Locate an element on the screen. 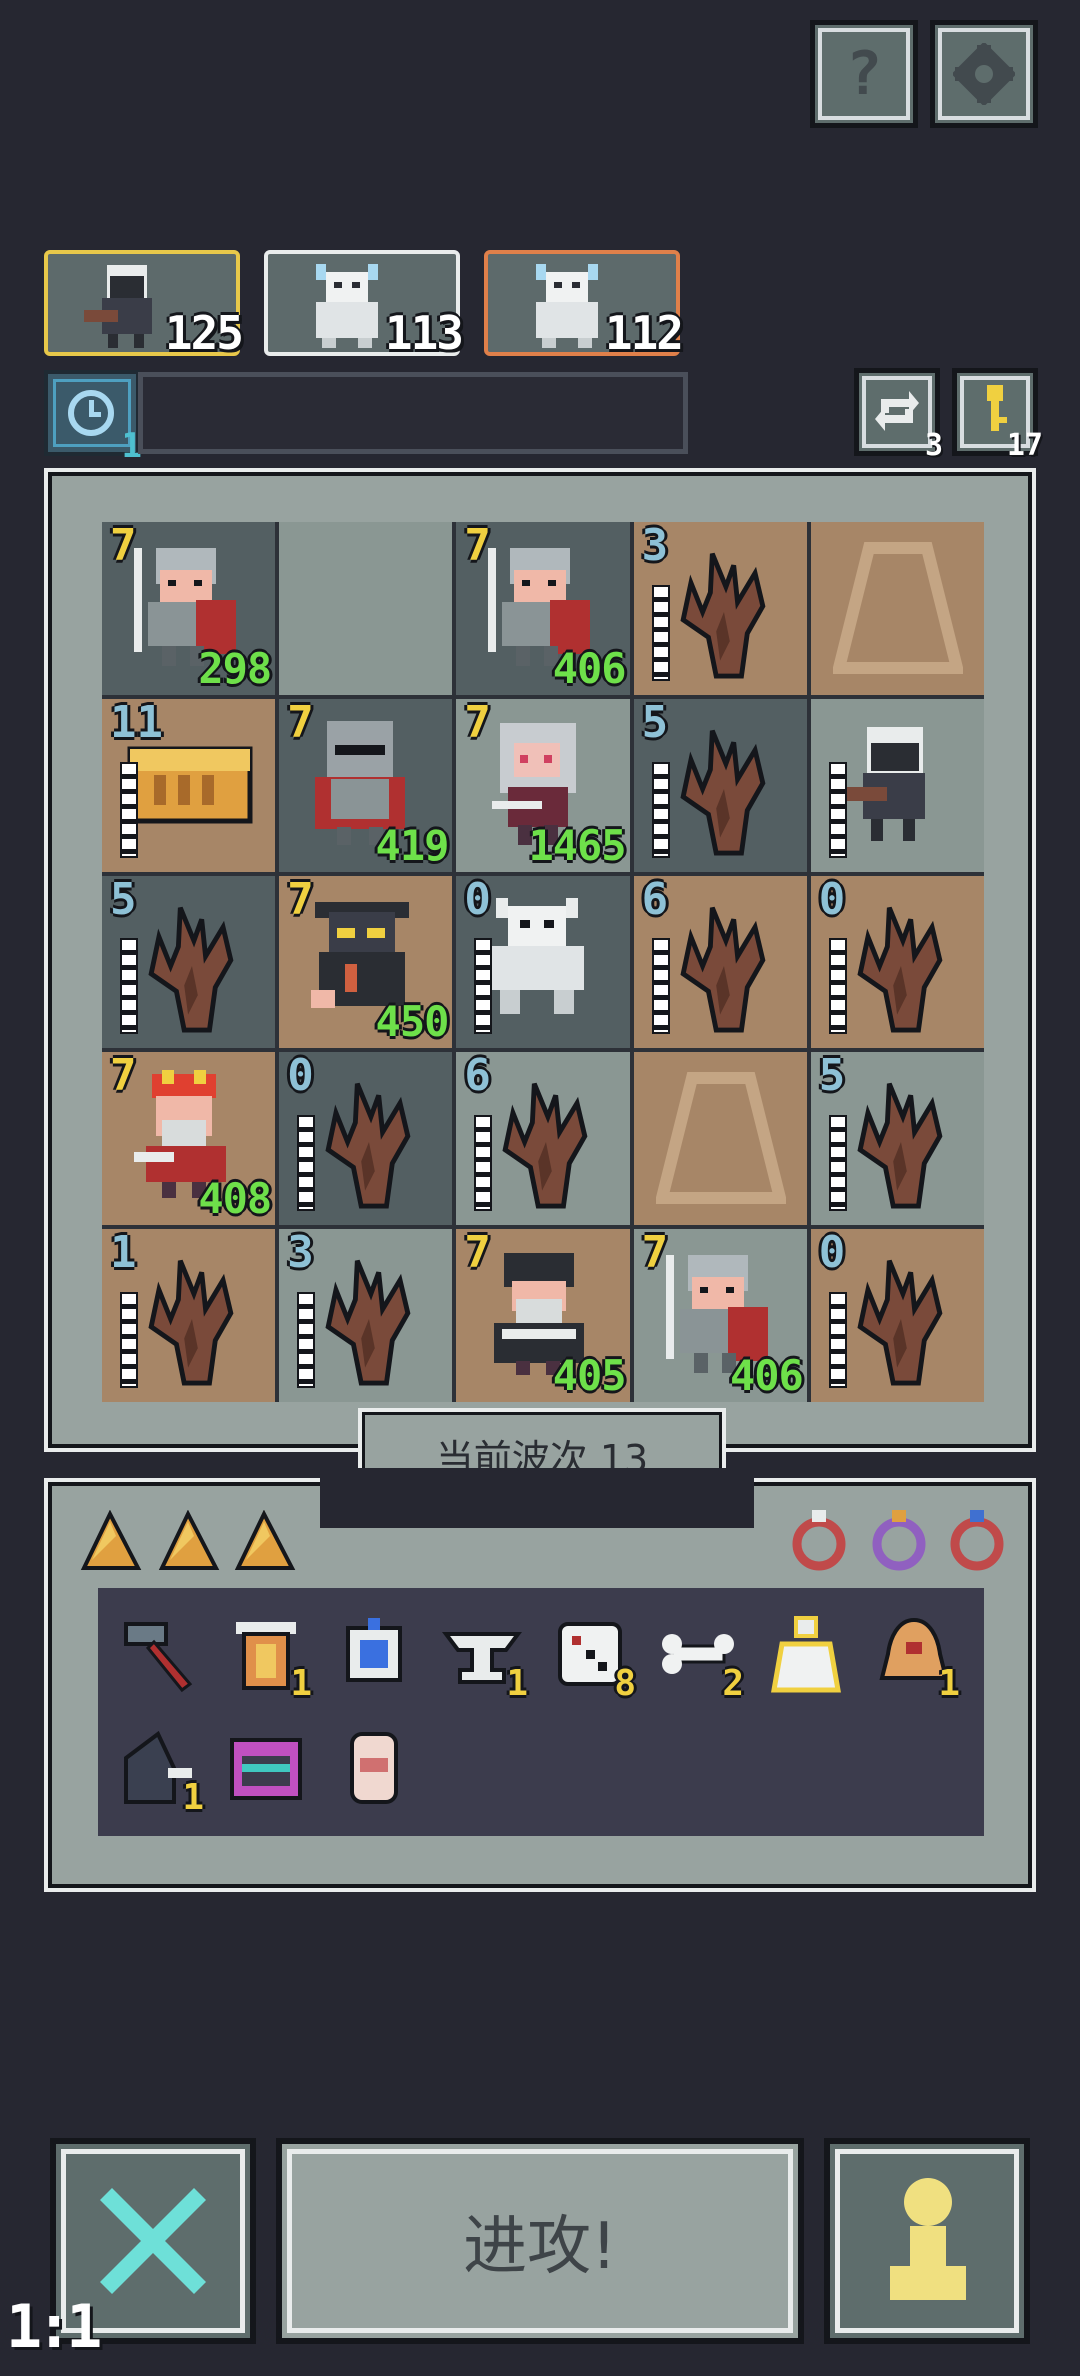 The width and height of the screenshot is (1080, 2376). board-cell: 1 is located at coordinates (189, 1315).